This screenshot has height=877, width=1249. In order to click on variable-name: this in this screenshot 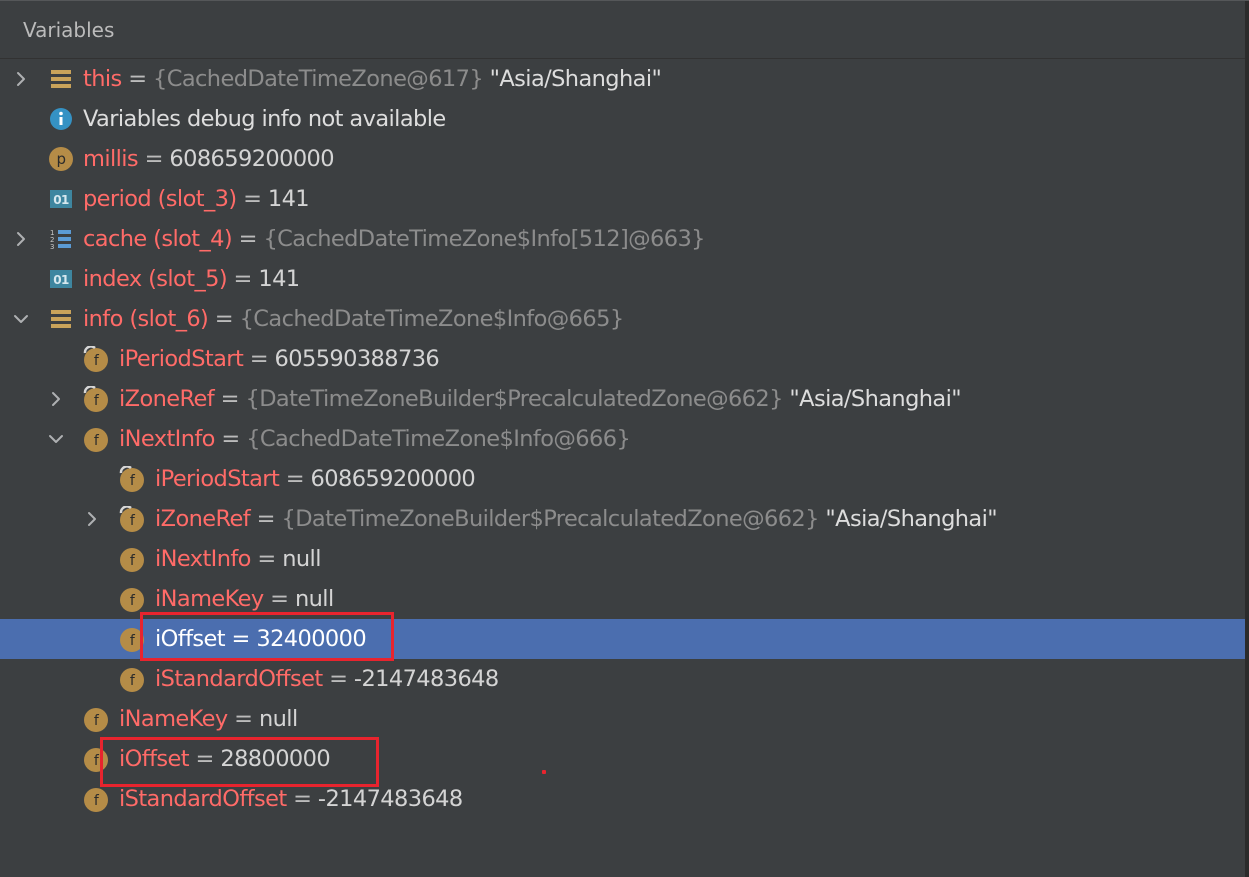, I will do `click(102, 79)`.